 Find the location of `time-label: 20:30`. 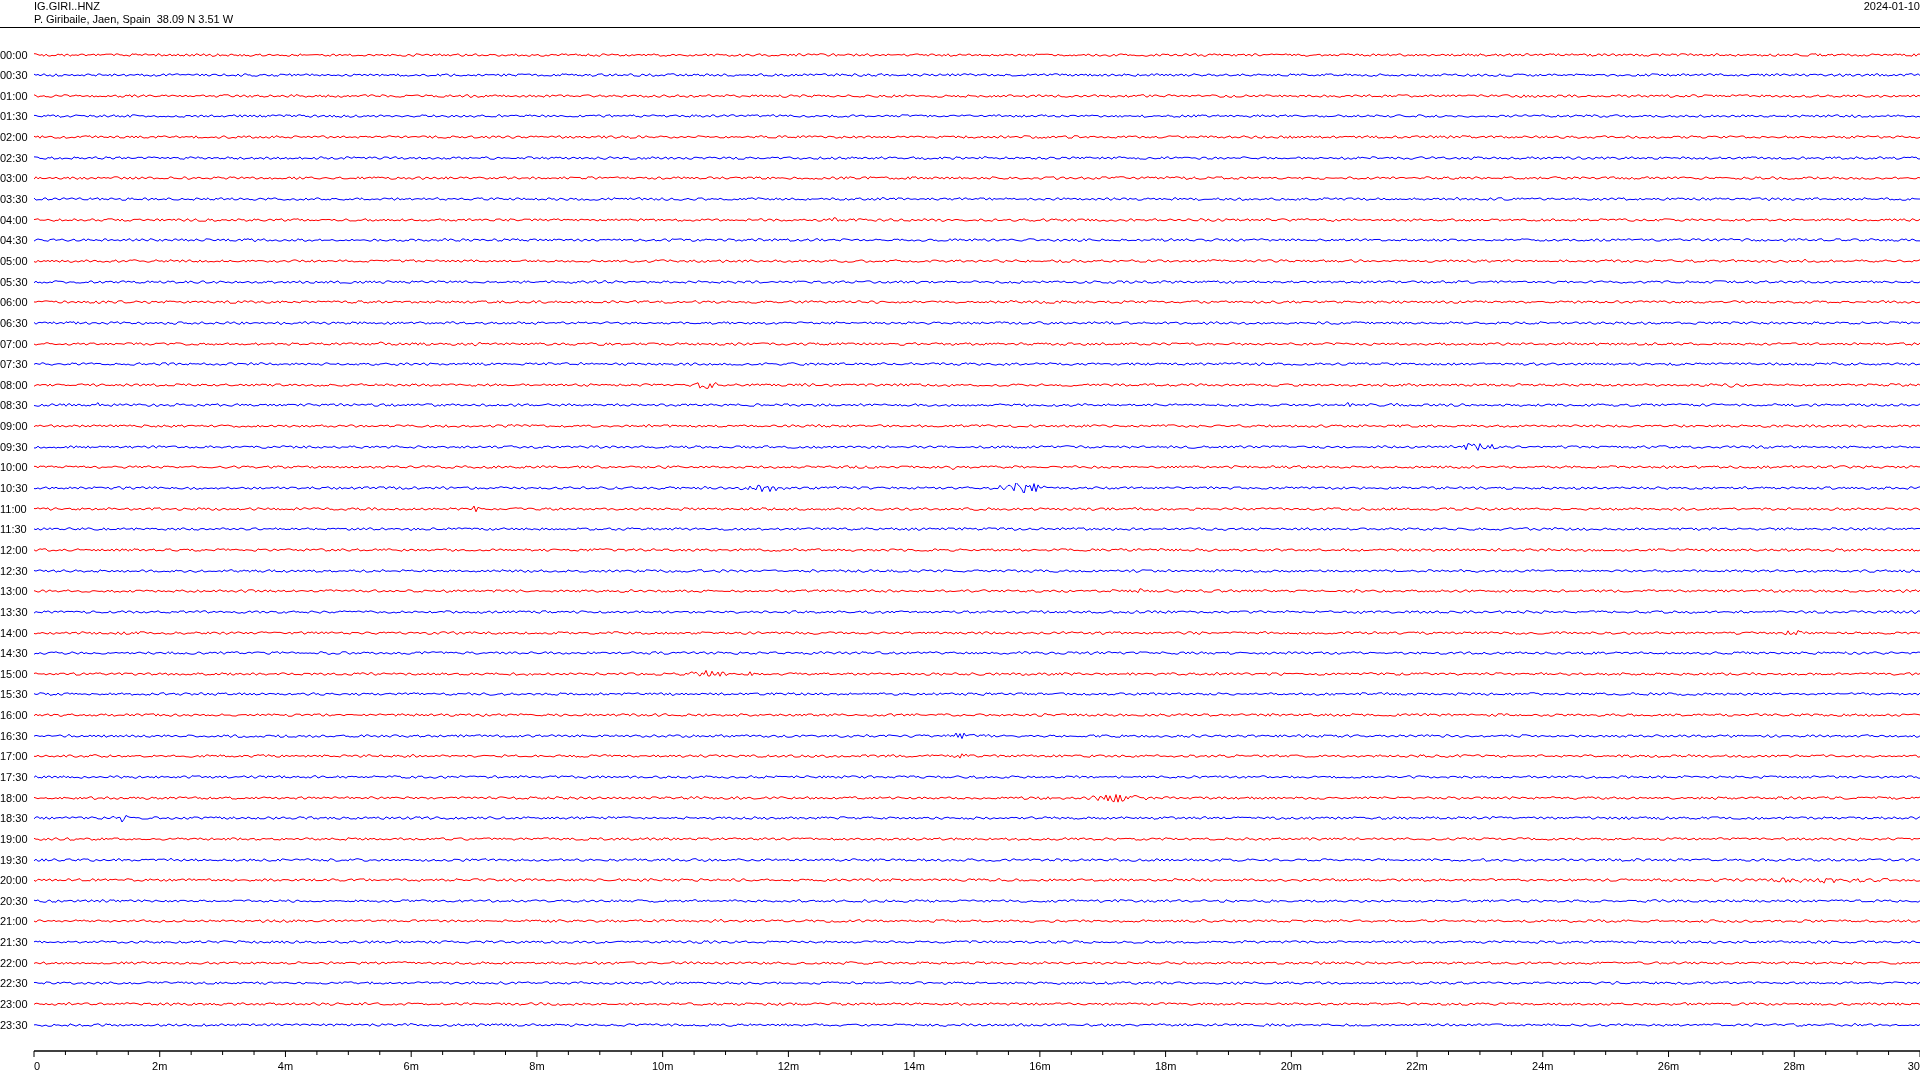

time-label: 20:30 is located at coordinates (14, 900).